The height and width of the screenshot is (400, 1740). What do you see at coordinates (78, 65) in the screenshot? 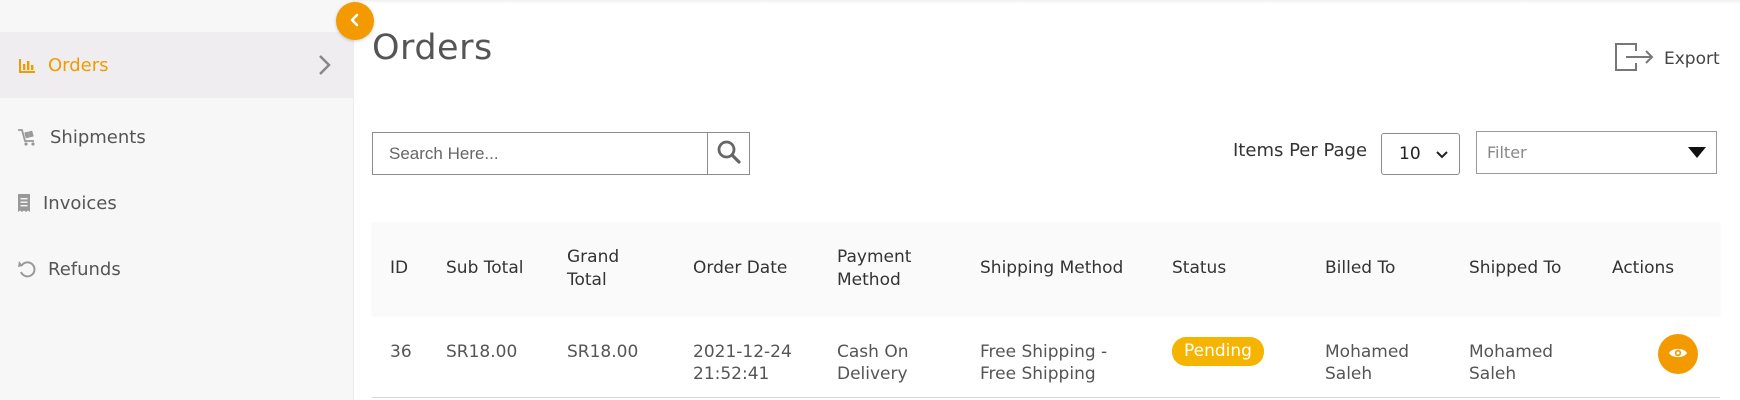
I see `sidebar-item-label: Orders` at bounding box center [78, 65].